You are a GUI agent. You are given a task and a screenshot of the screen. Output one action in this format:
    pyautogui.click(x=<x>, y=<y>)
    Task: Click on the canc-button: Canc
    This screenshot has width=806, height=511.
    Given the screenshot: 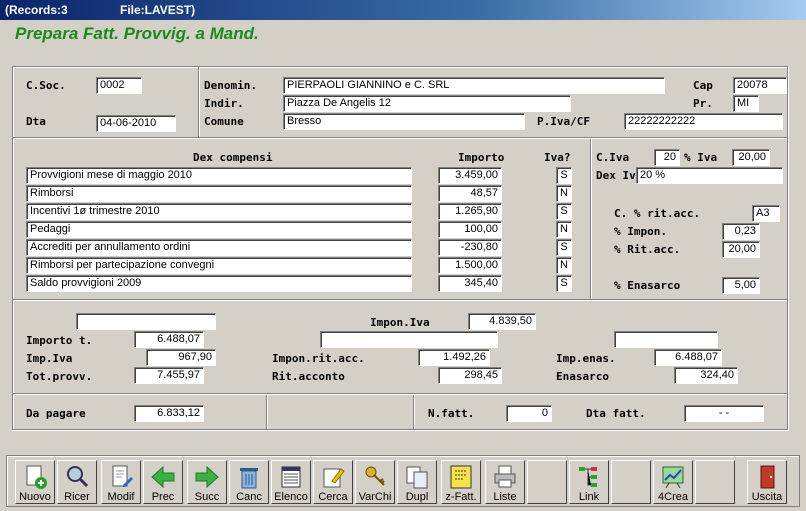 What is the action you would take?
    pyautogui.click(x=249, y=482)
    